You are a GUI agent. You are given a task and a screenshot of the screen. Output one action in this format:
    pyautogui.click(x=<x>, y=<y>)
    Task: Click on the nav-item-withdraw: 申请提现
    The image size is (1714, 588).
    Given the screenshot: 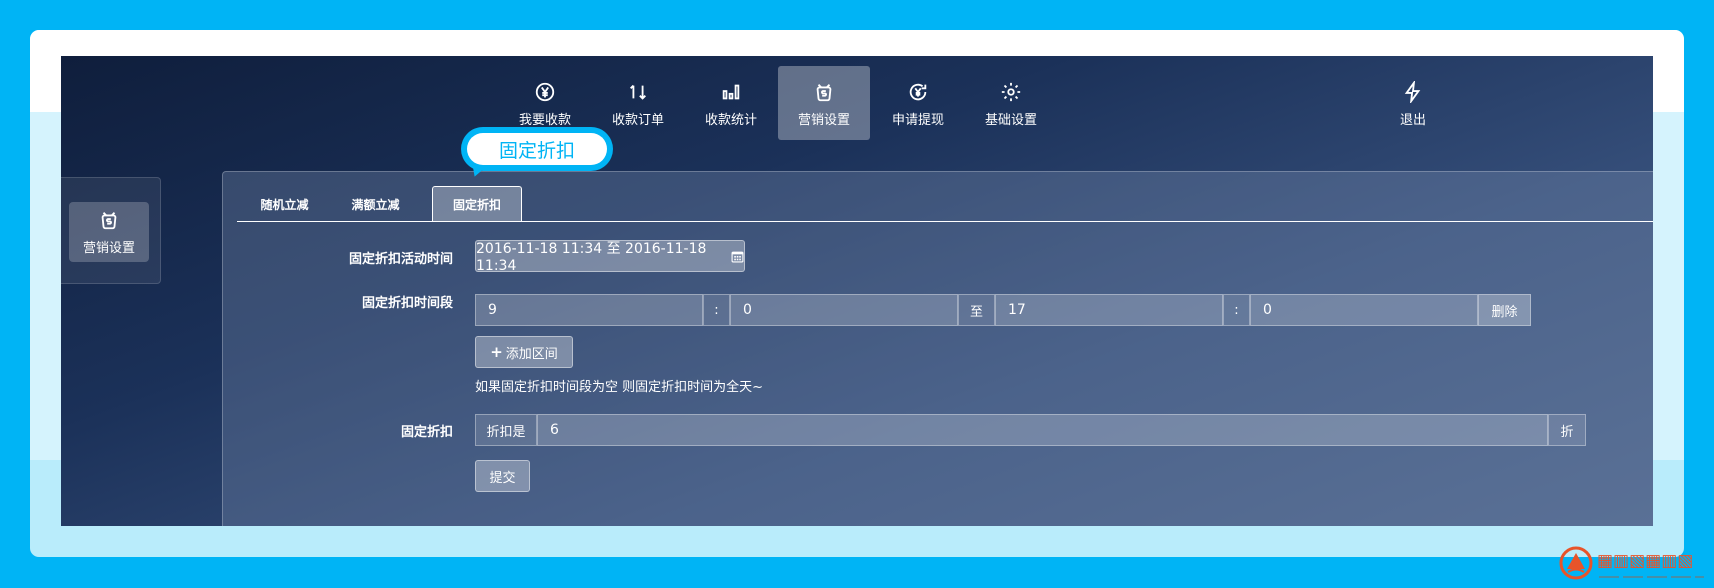 What is the action you would take?
    pyautogui.click(x=918, y=103)
    